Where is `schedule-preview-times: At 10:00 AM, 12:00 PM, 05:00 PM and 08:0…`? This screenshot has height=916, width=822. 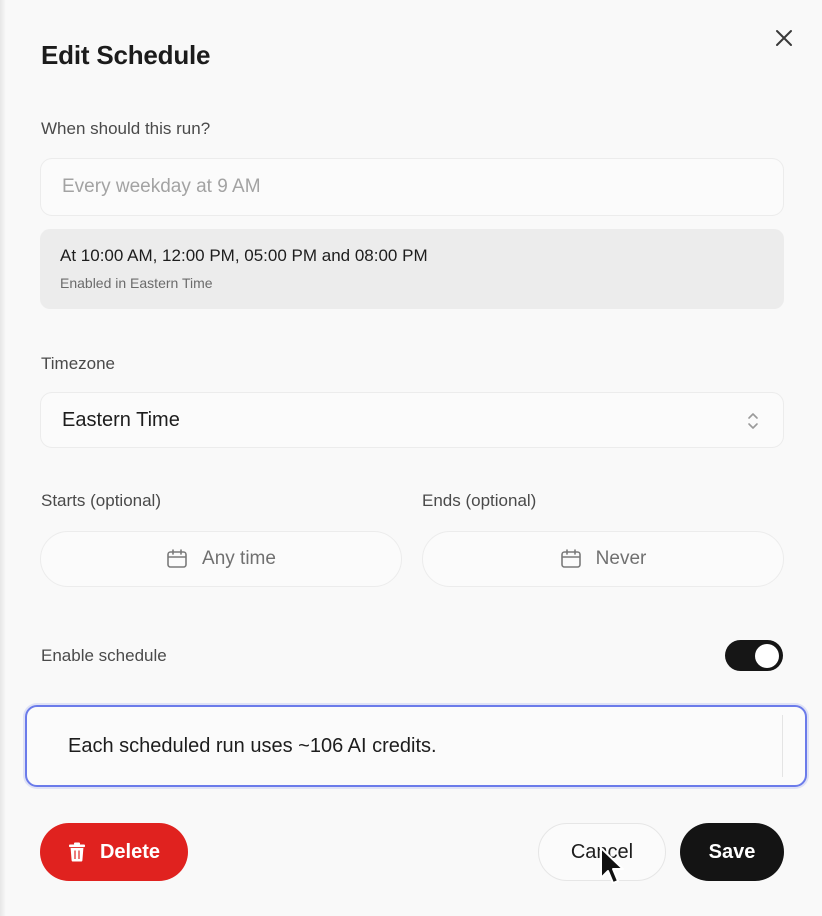 schedule-preview-times: At 10:00 AM, 12:00 PM, 05:00 PM and 08:0… is located at coordinates (244, 255).